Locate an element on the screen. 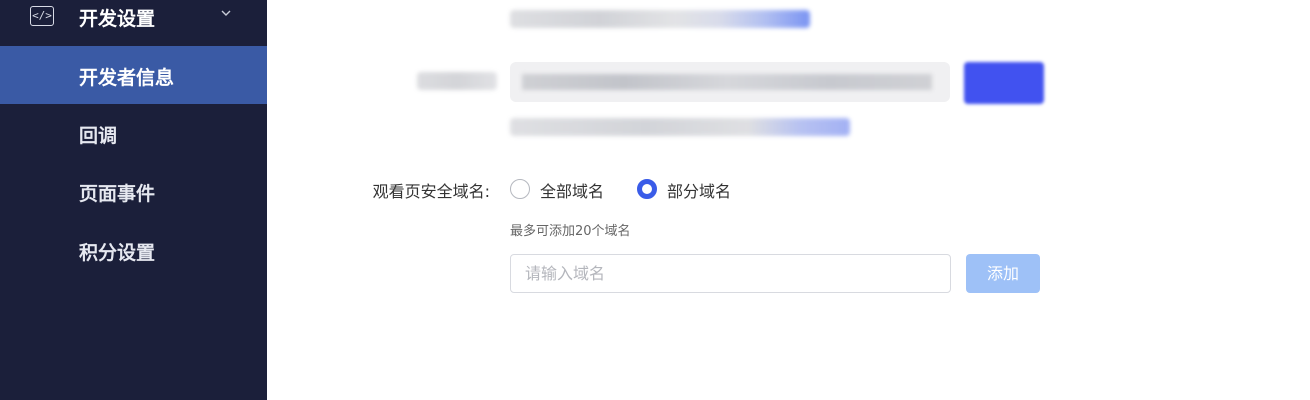 This screenshot has height=400, width=1310. menu-group-dev-settings: </> 开发设置 is located at coordinates (133, 18).